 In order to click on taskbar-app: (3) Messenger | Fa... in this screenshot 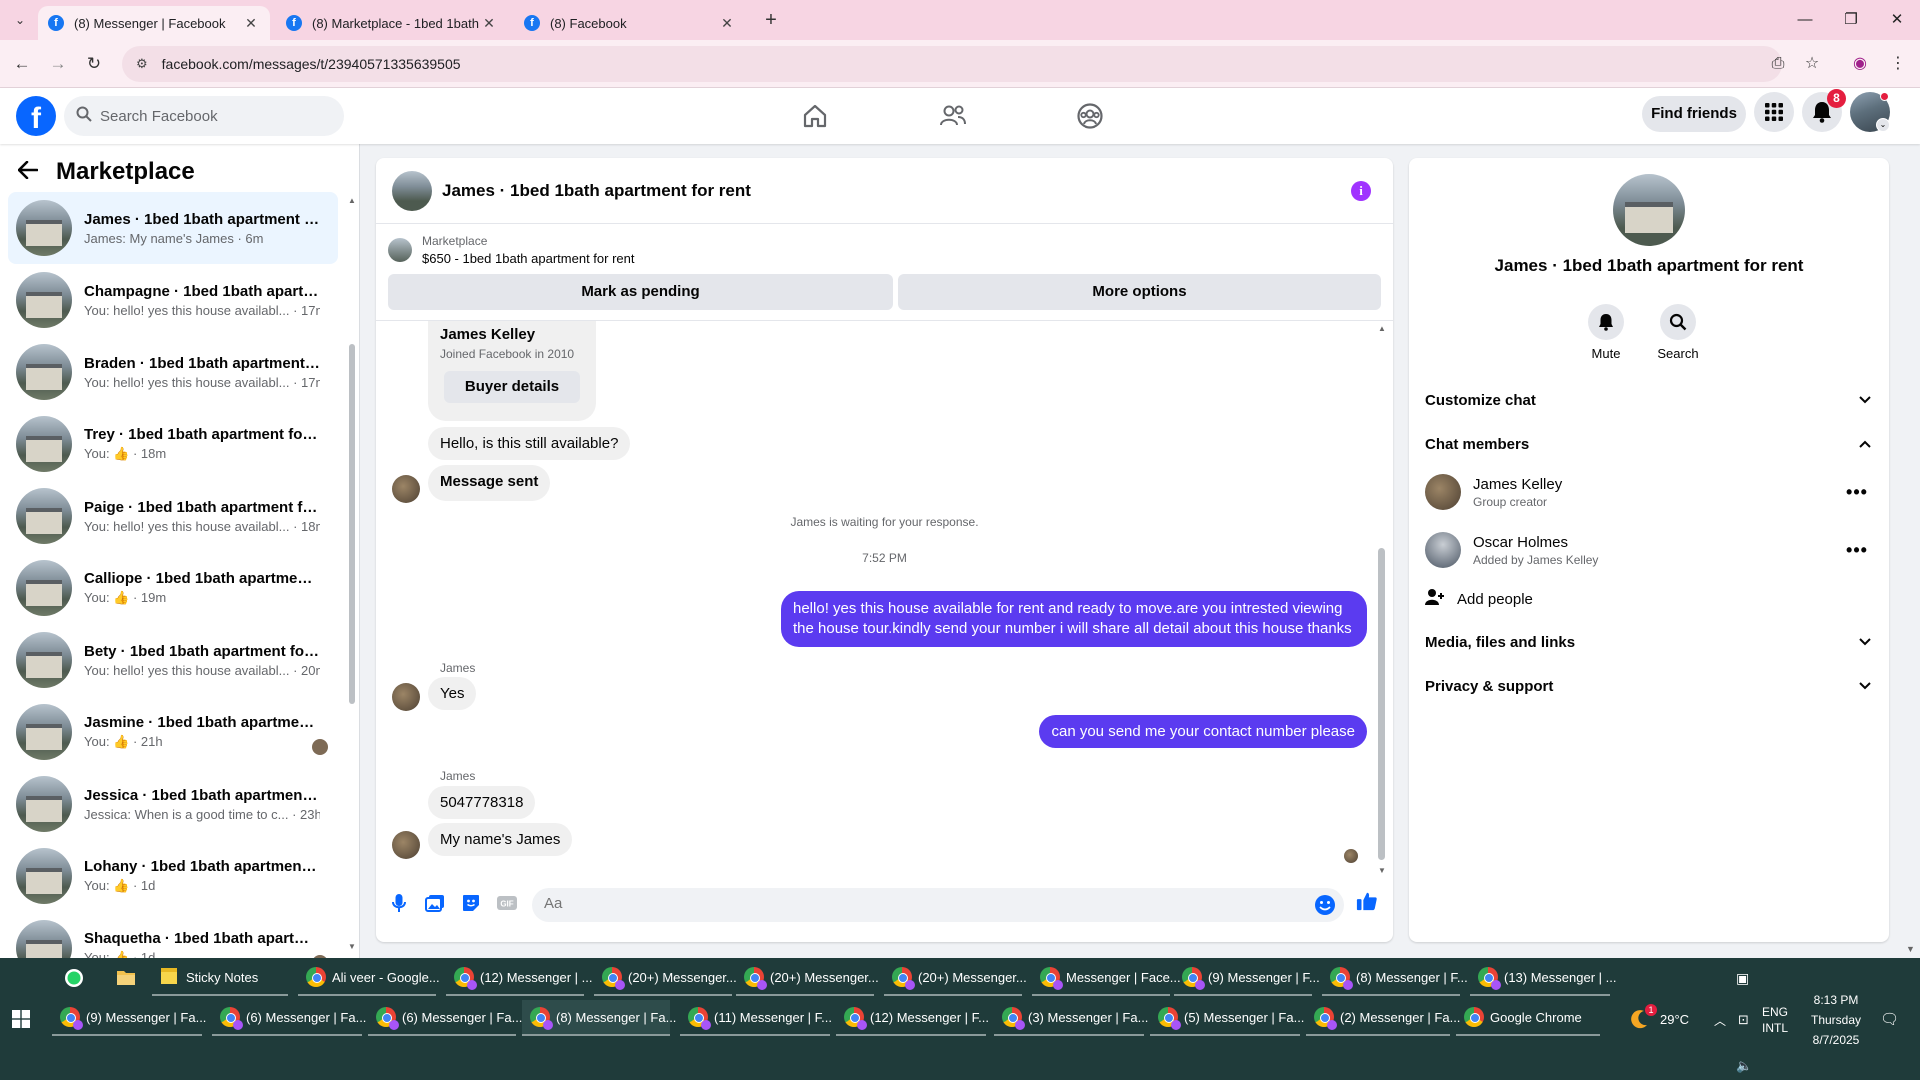, I will do `click(1071, 1018)`.